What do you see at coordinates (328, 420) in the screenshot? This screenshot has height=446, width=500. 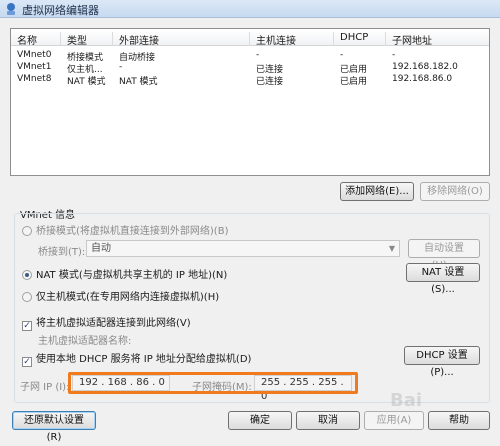 I see `cancel-button: 取消` at bounding box center [328, 420].